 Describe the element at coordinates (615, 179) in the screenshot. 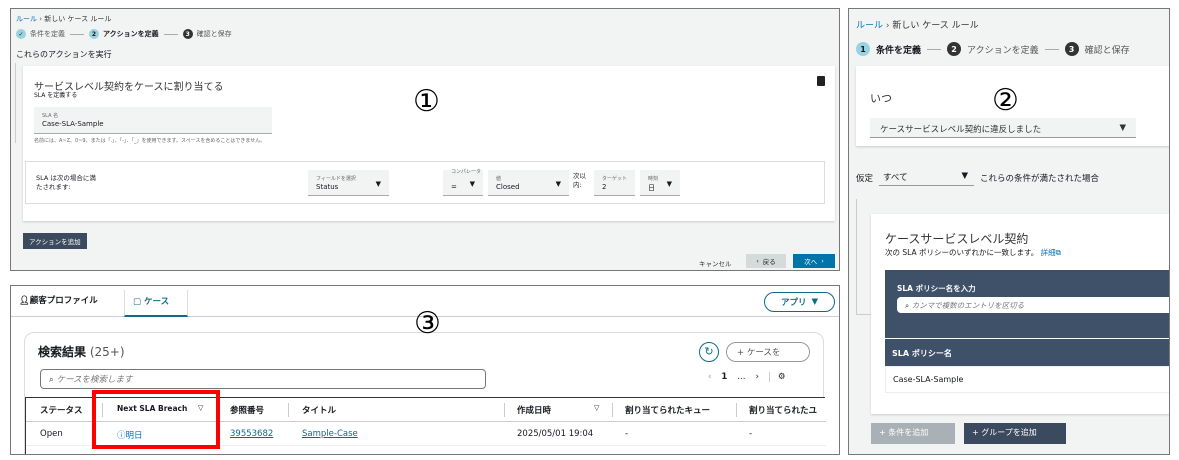

I see `field-label: ターゲット` at that location.